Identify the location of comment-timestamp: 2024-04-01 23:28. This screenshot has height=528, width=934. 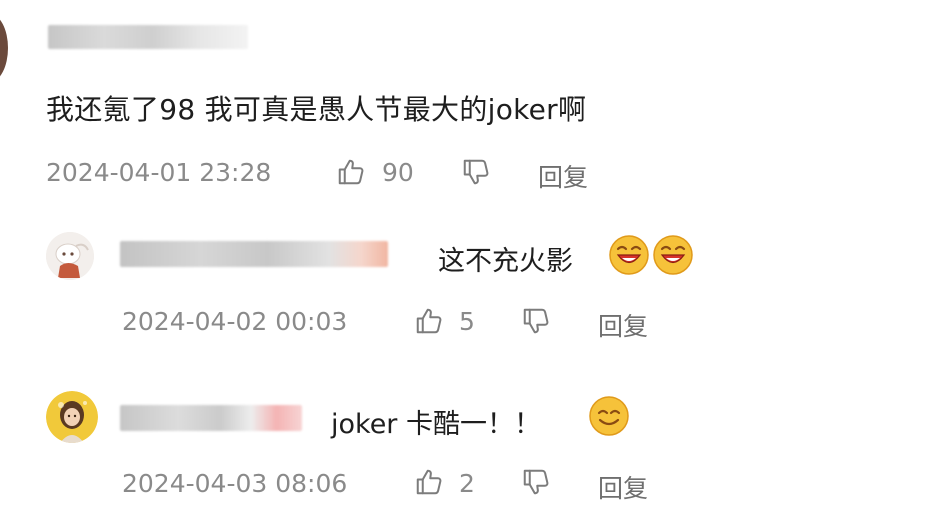
(159, 172).